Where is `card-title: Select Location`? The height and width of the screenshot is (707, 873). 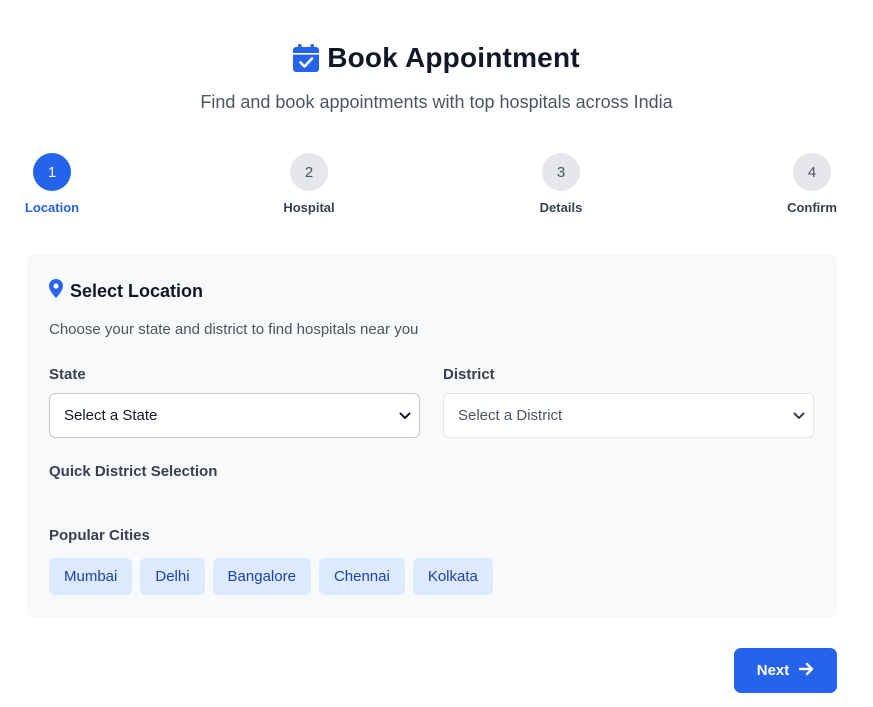 card-title: Select Location is located at coordinates (137, 290).